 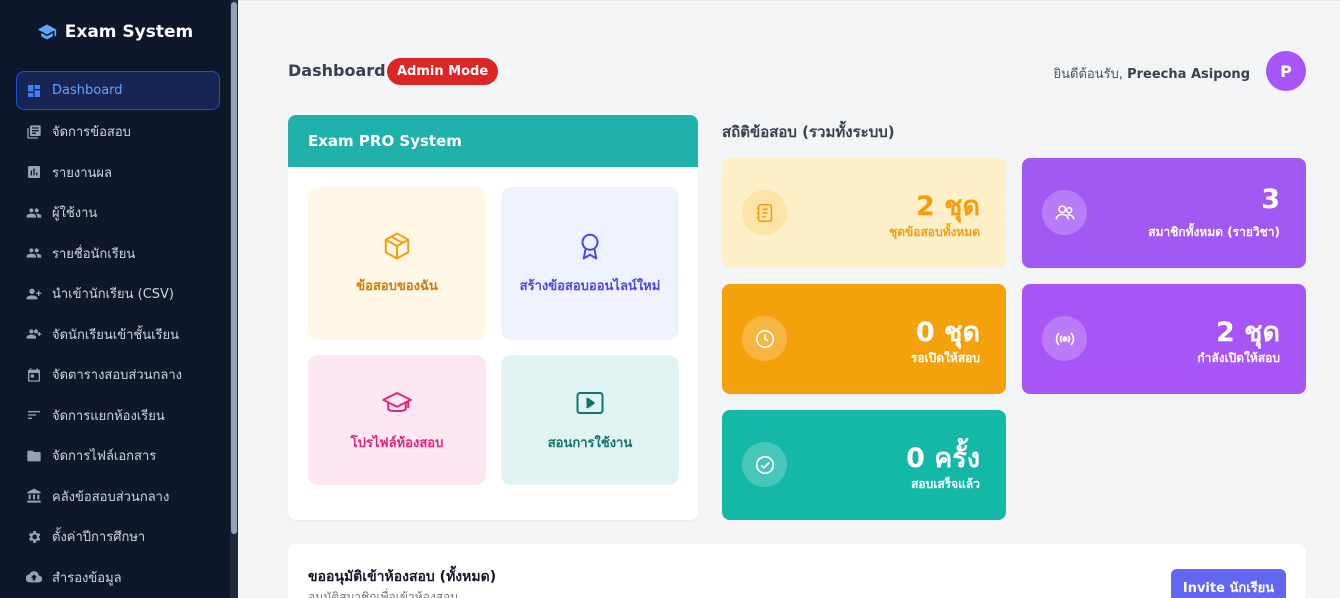 What do you see at coordinates (947, 332) in the screenshot?
I see `stat-value: 0 ชุด` at bounding box center [947, 332].